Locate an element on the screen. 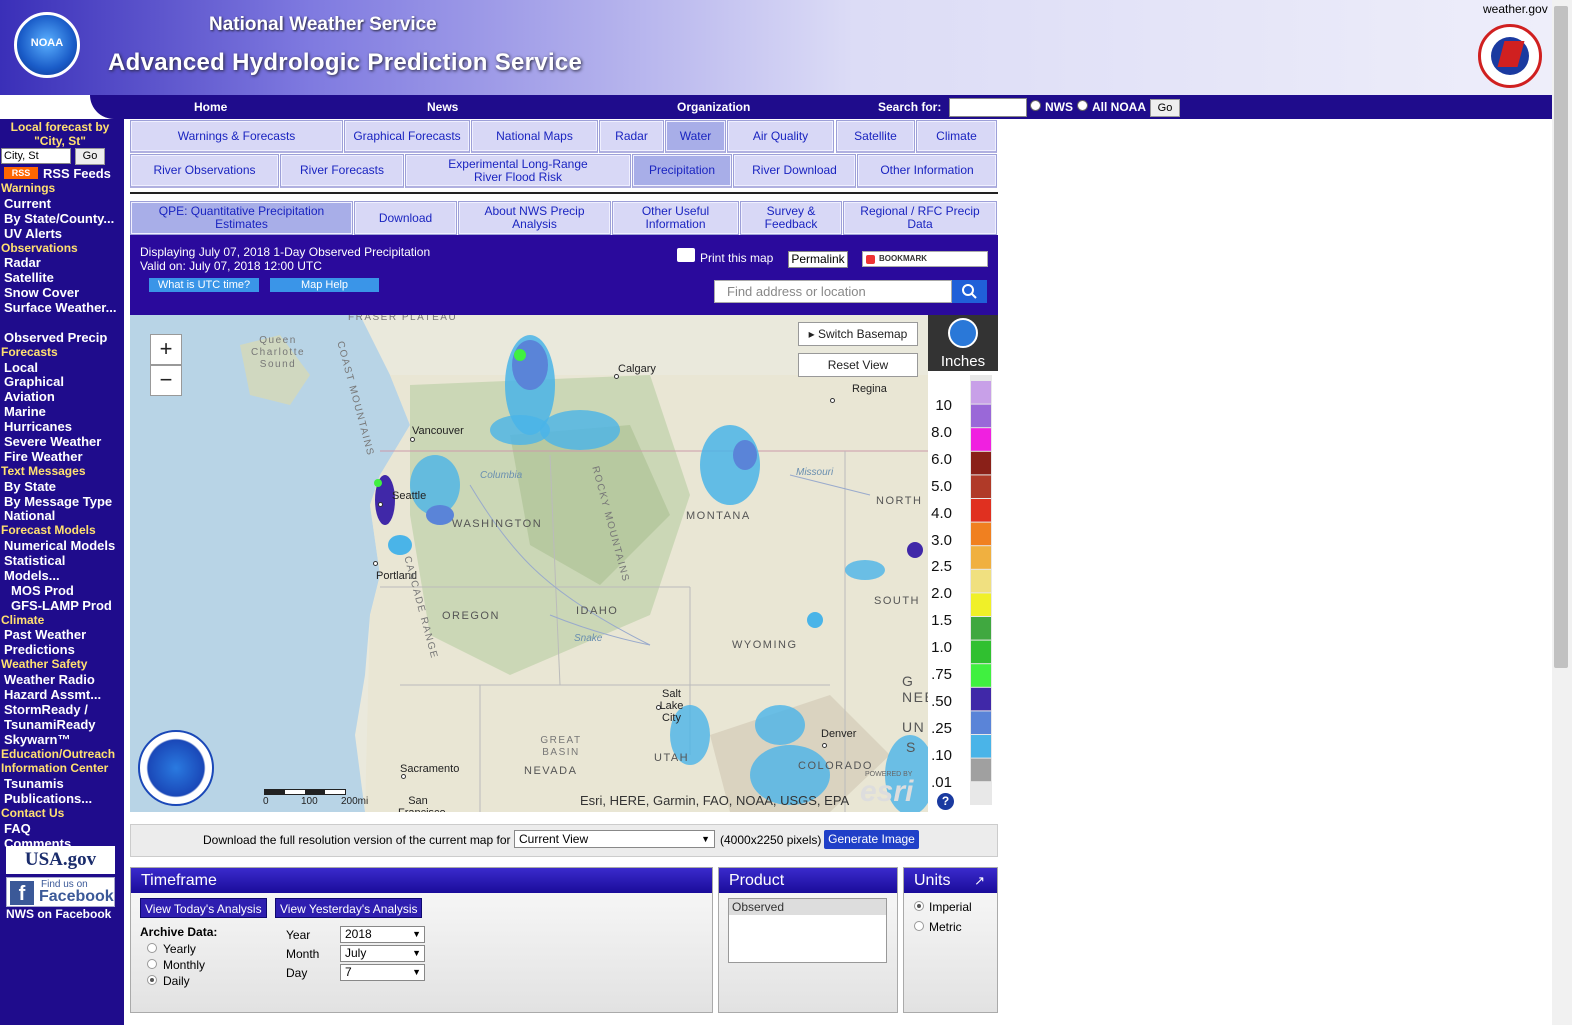 This screenshot has height=1025, width=1572. sidebar-item: By State is located at coordinates (30, 486).